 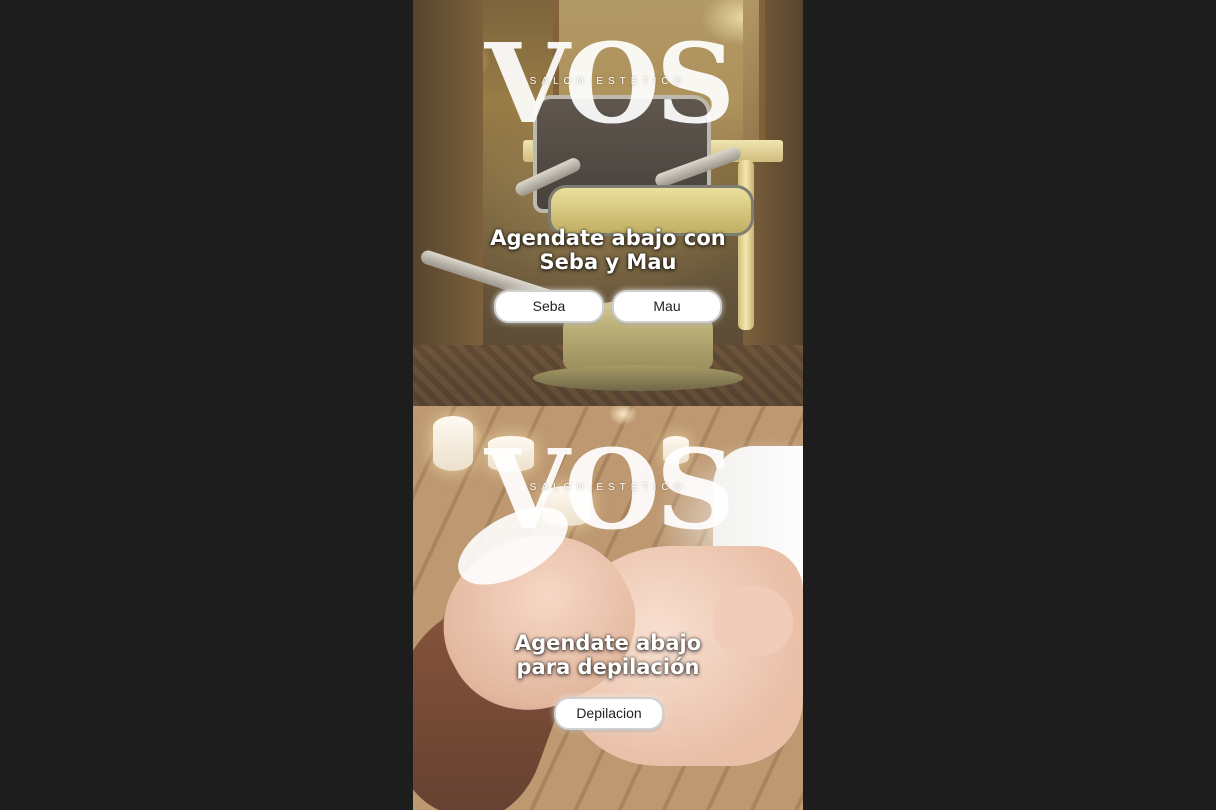 What do you see at coordinates (609, 713) in the screenshot?
I see `book-depilacion-button: Depilacion` at bounding box center [609, 713].